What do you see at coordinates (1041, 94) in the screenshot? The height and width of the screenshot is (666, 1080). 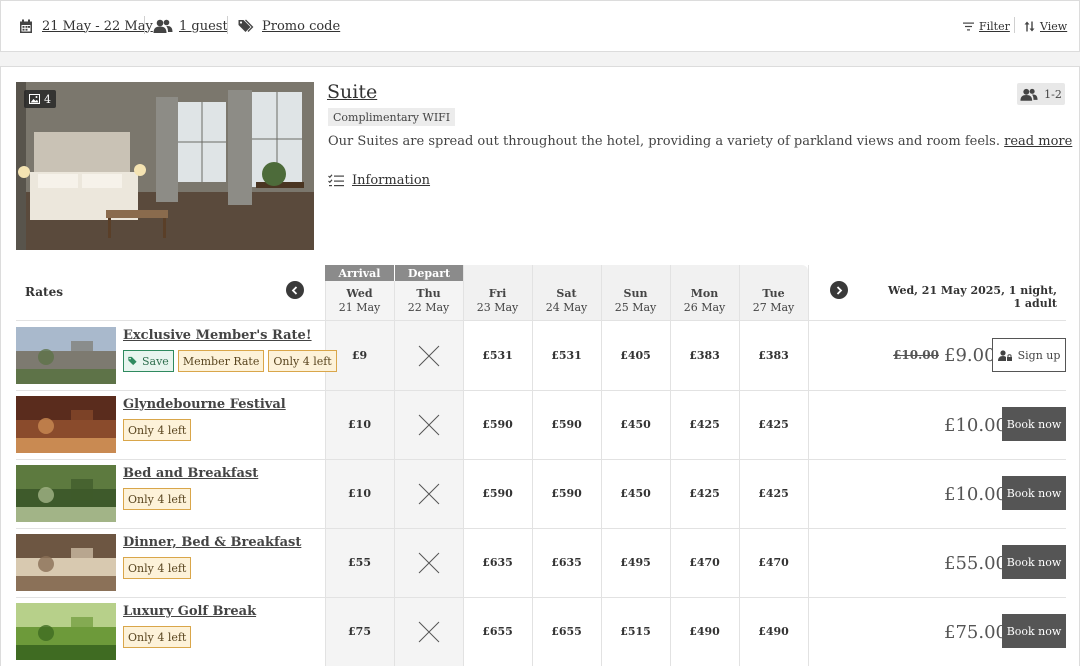 I see `occupancy-badge: 1-2` at bounding box center [1041, 94].